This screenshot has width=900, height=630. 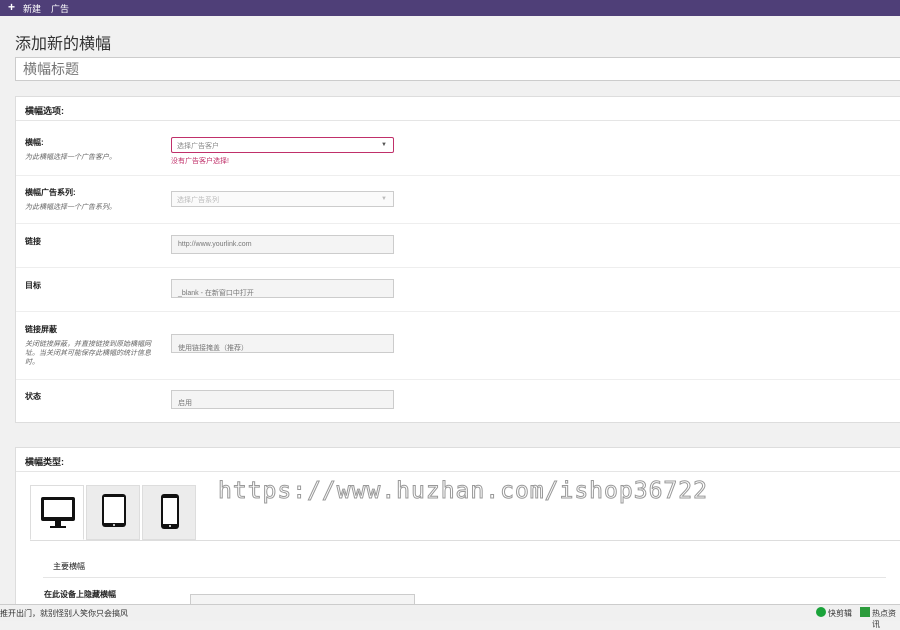 I want to click on campaign-select: 选择广告系列 ▼, so click(x=282, y=199).